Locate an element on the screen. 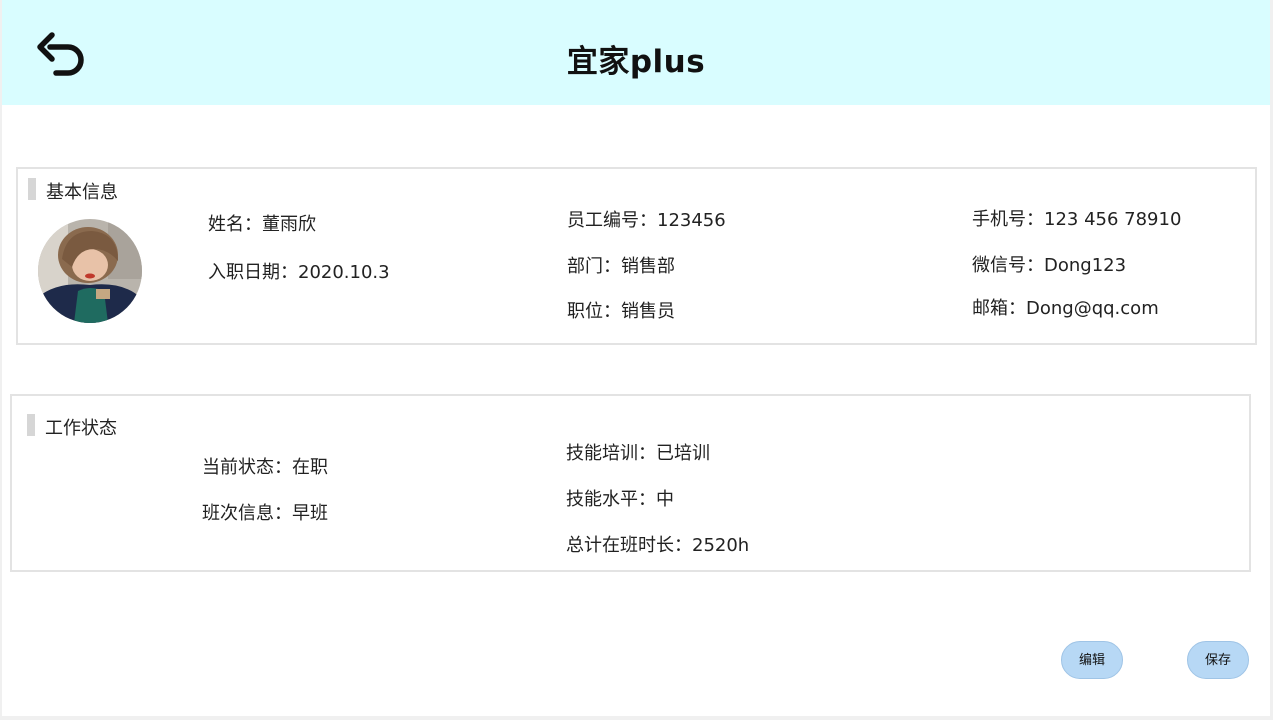 The width and height of the screenshot is (1273, 720). current-status-field: 当前状态：在职 is located at coordinates (265, 467).